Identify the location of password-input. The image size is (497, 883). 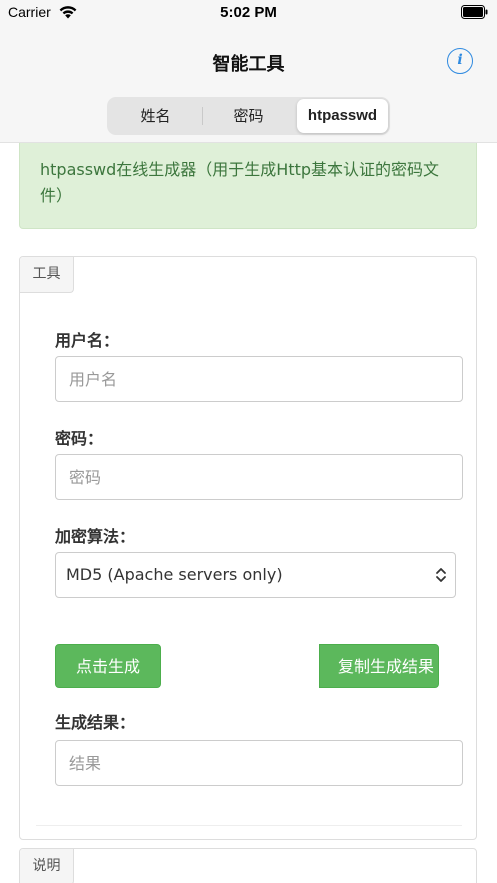
(259, 477).